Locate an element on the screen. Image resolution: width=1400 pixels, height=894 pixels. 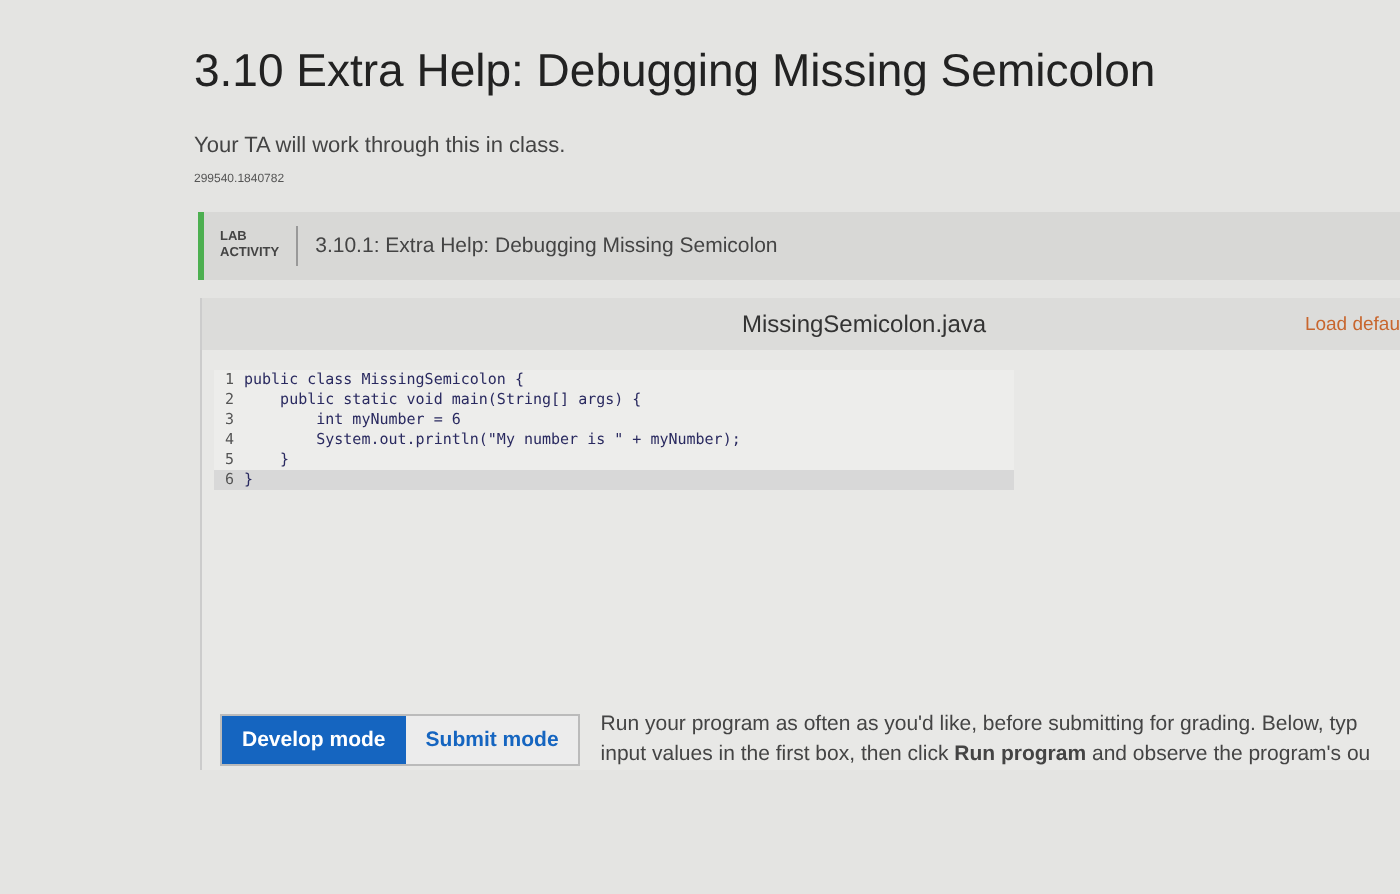
mode-tab: Develop mode is located at coordinates (314, 740).